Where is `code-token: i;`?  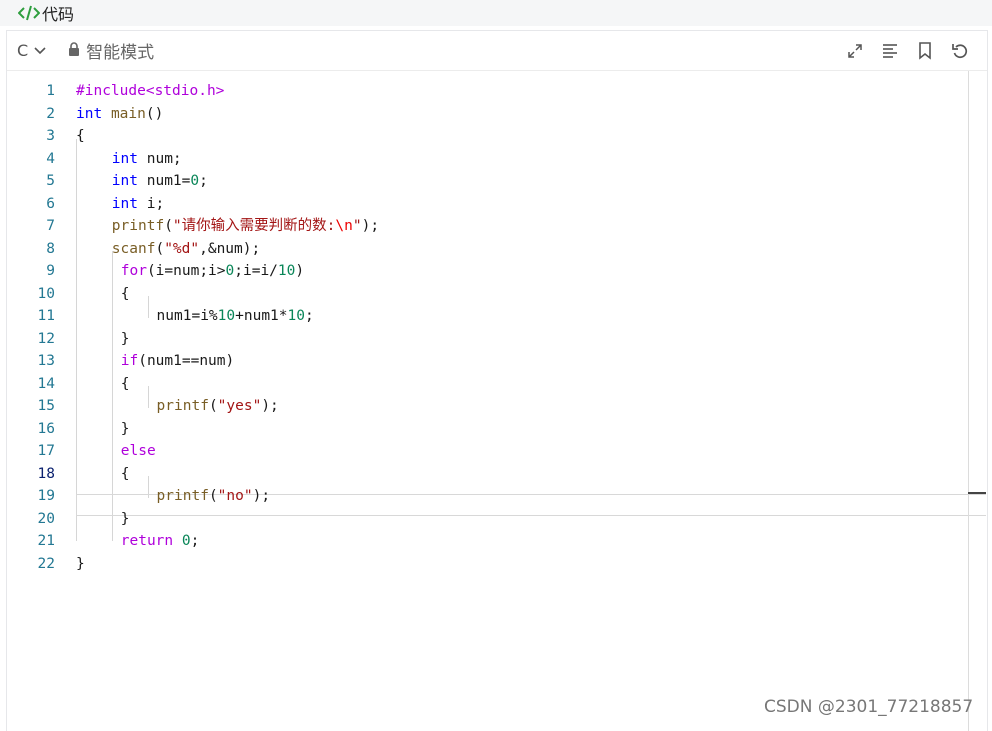 code-token: i; is located at coordinates (151, 203).